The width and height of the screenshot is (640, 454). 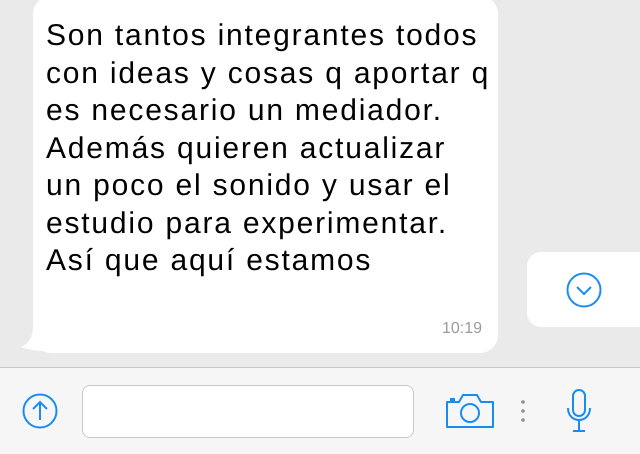 What do you see at coordinates (523, 411) in the screenshot?
I see `more-icon` at bounding box center [523, 411].